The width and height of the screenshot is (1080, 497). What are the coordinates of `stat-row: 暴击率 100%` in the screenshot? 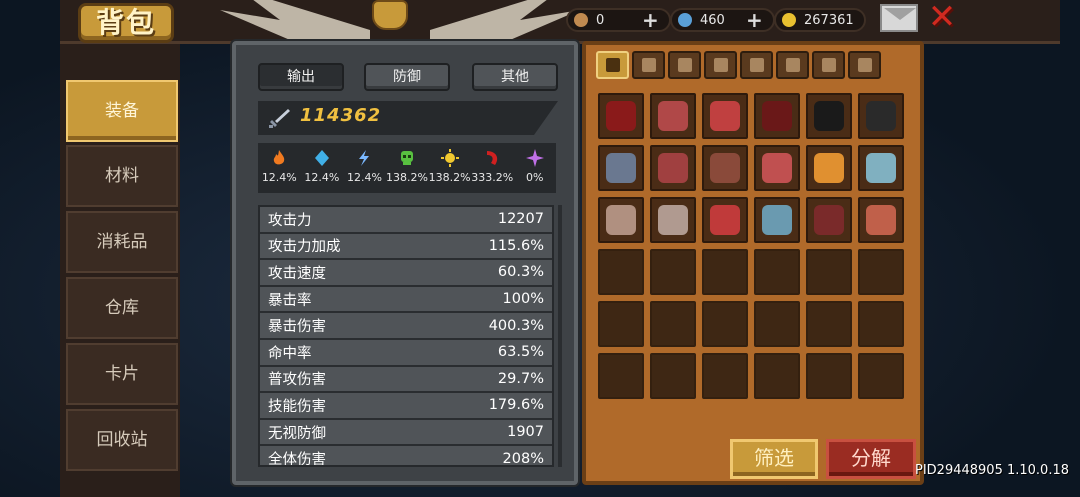 It's located at (406, 300).